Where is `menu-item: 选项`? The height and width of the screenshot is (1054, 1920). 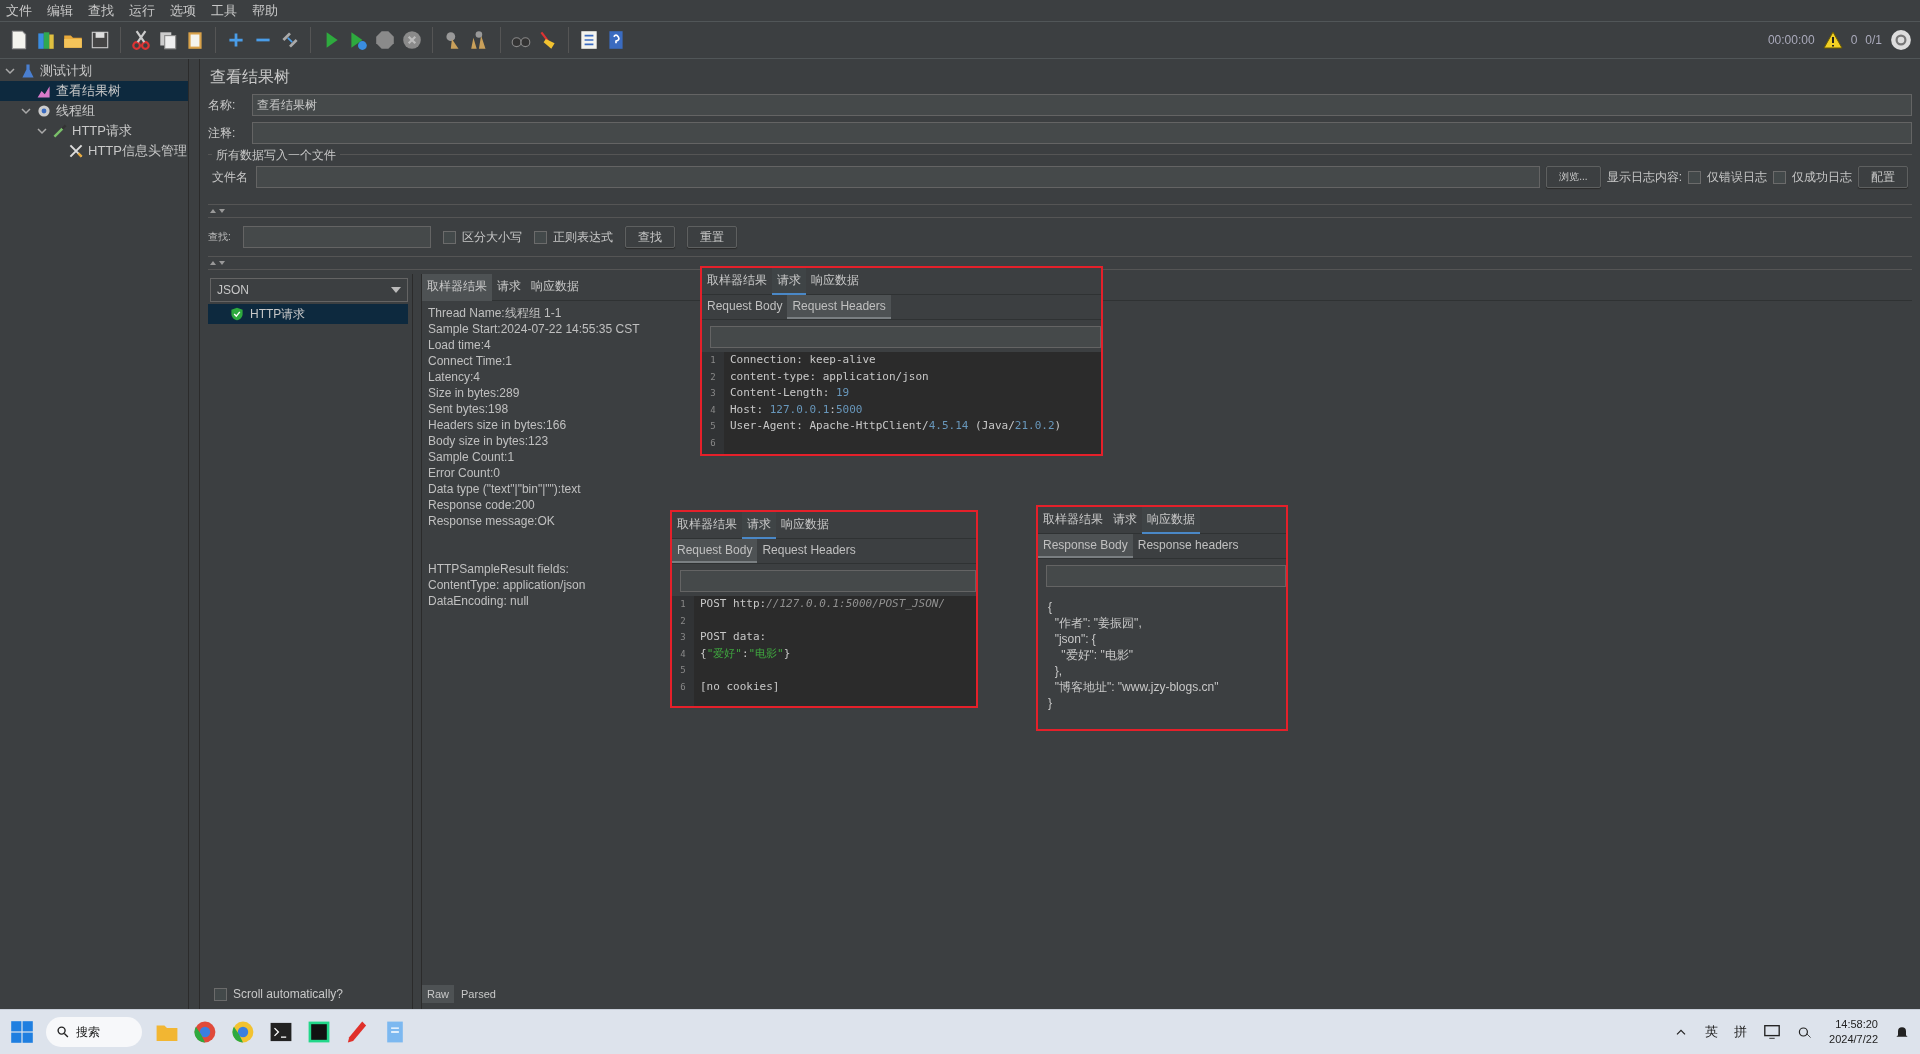
menu-item: 选项 is located at coordinates (184, 10).